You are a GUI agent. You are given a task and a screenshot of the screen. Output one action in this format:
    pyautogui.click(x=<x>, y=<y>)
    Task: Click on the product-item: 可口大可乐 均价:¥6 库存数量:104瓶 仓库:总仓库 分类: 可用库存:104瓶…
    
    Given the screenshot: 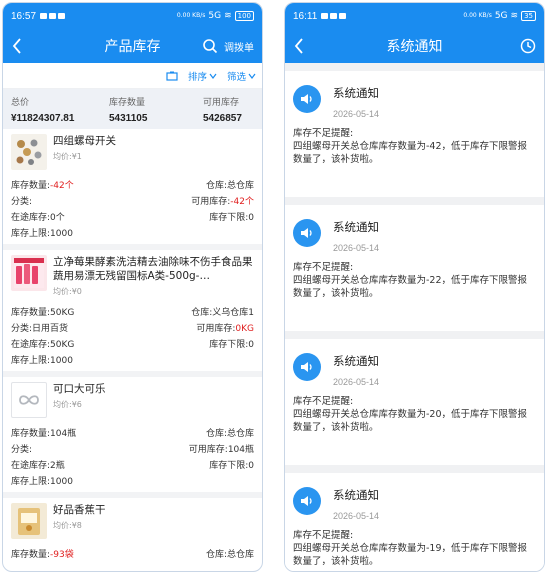 What is the action you would take?
    pyautogui.click(x=132, y=437)
    